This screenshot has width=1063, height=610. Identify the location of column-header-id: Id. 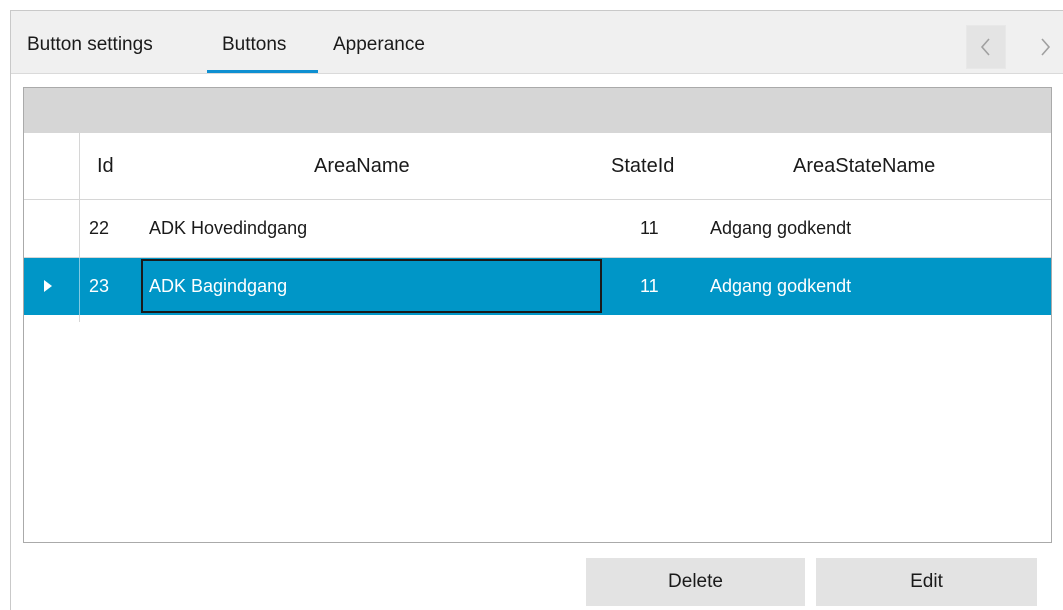
(105, 166).